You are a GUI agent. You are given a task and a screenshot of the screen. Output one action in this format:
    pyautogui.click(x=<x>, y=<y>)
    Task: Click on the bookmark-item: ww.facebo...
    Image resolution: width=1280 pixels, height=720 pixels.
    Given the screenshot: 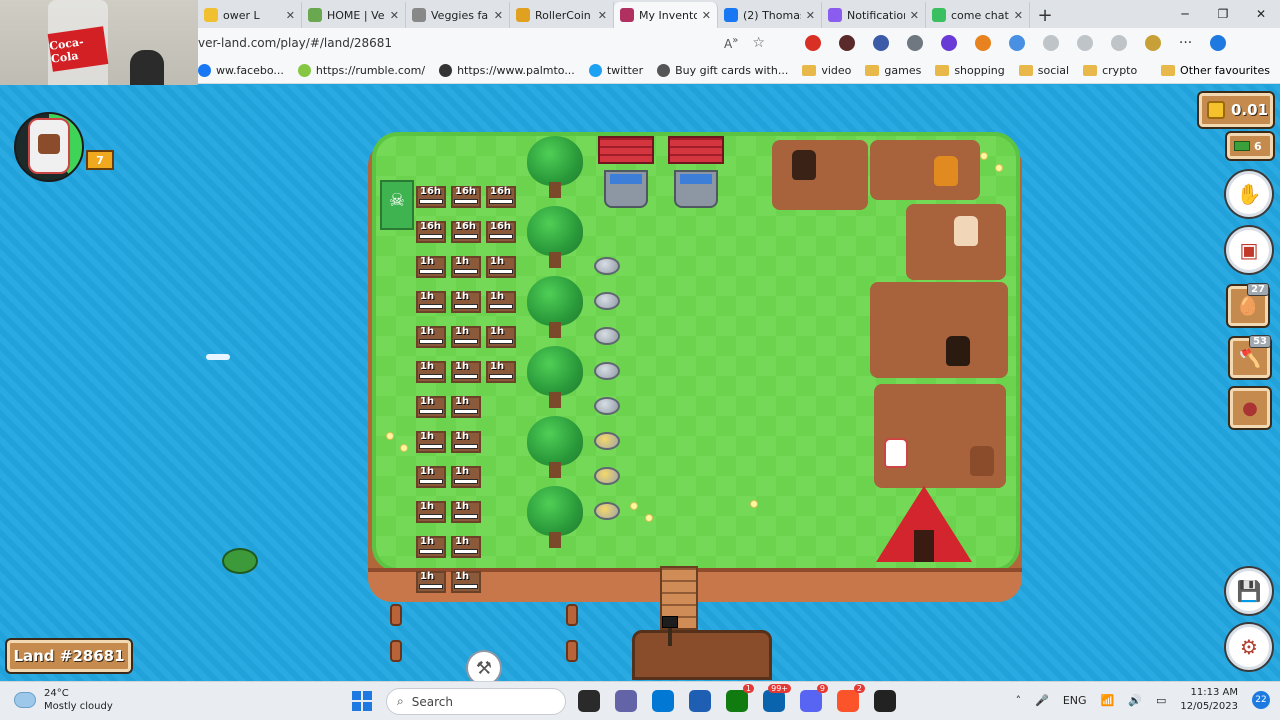 What is the action you would take?
    pyautogui.click(x=241, y=70)
    